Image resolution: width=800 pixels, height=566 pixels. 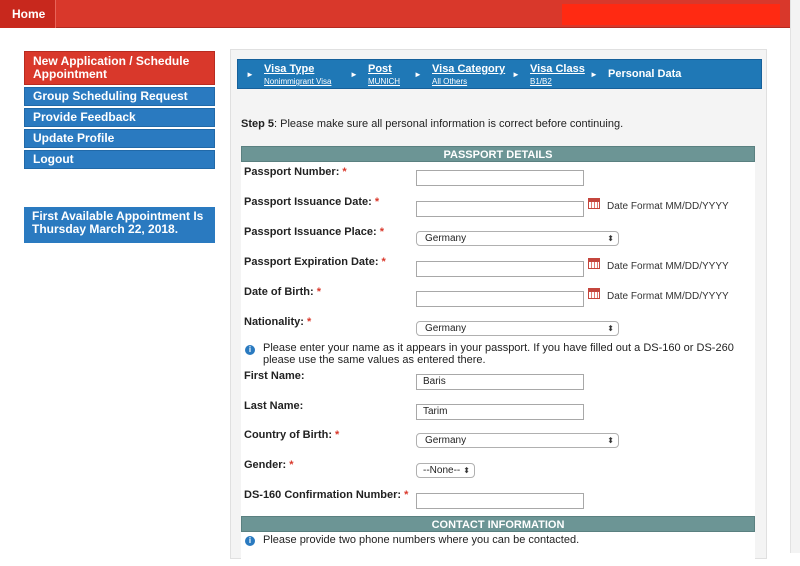 I want to click on scrollbar, so click(x=795, y=276).